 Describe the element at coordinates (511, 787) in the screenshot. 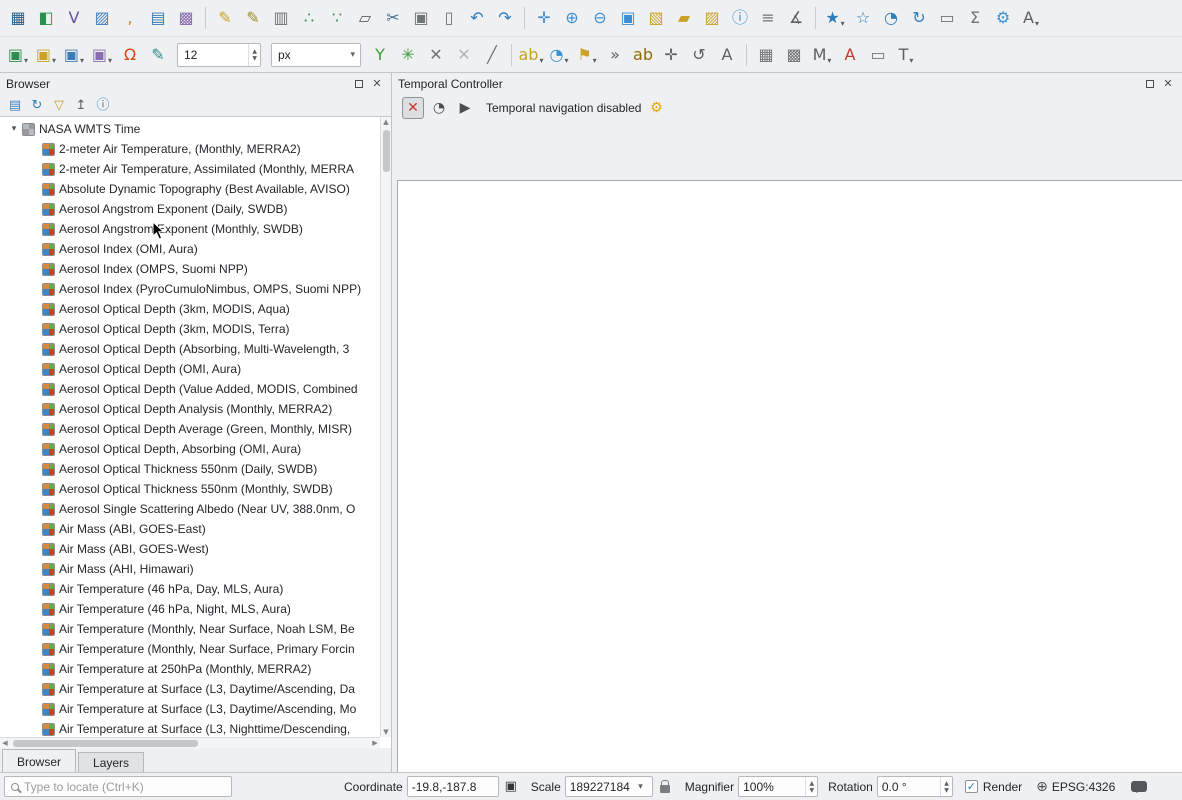

I see `toggle-extents-display-button: ▣` at that location.